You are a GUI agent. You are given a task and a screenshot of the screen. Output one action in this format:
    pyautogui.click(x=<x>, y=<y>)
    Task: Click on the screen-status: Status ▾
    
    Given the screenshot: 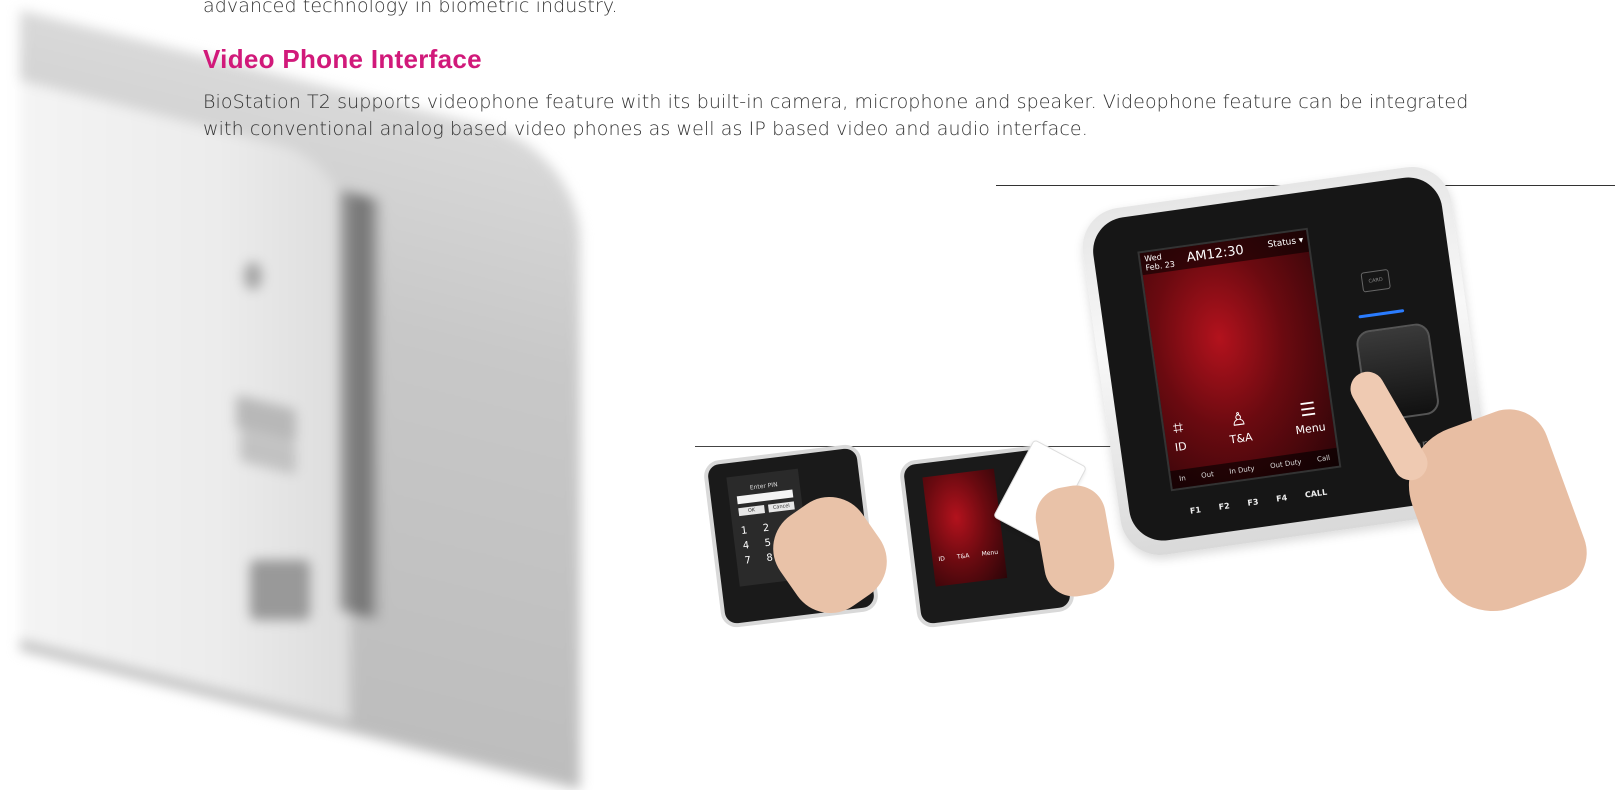 What is the action you would take?
    pyautogui.click(x=1285, y=243)
    